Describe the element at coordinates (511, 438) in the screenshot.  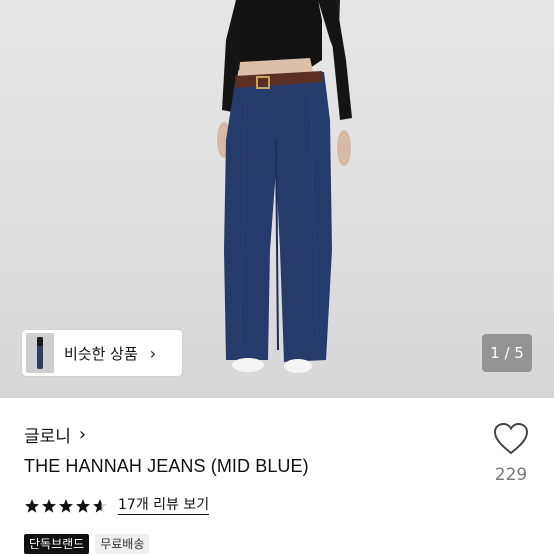
I see `heart-icon` at that location.